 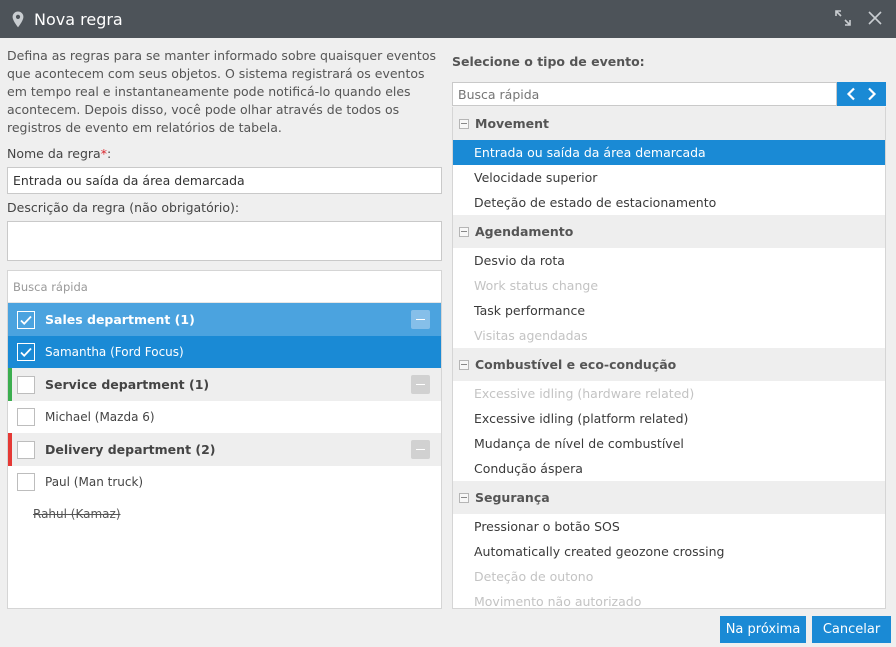 What do you see at coordinates (224, 352) in the screenshot?
I see `object-item: Samantha (Ford Focus)` at bounding box center [224, 352].